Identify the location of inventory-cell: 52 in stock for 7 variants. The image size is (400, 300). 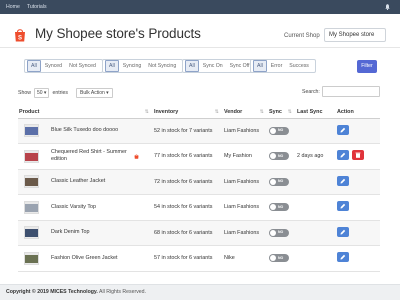
(188, 131).